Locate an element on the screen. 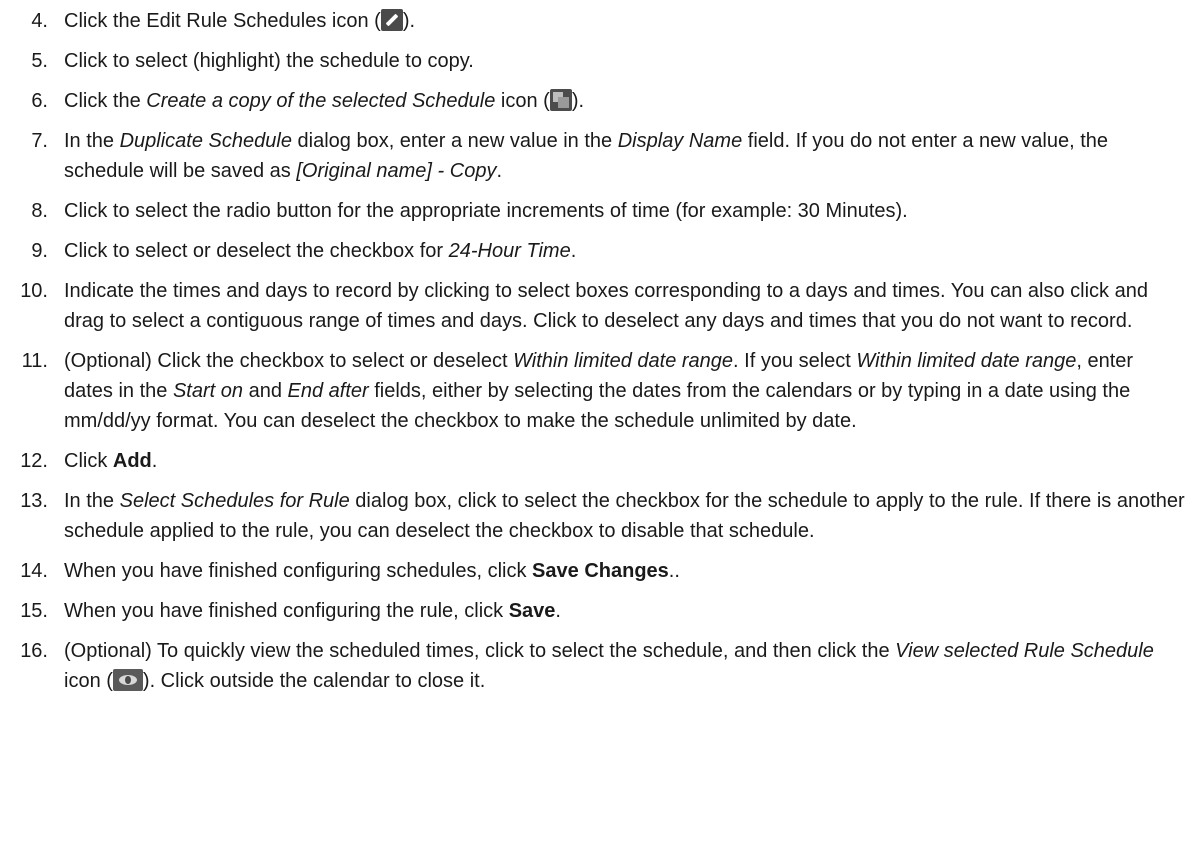 The height and width of the screenshot is (843, 1199). step-number: 5. is located at coordinates (39, 61).